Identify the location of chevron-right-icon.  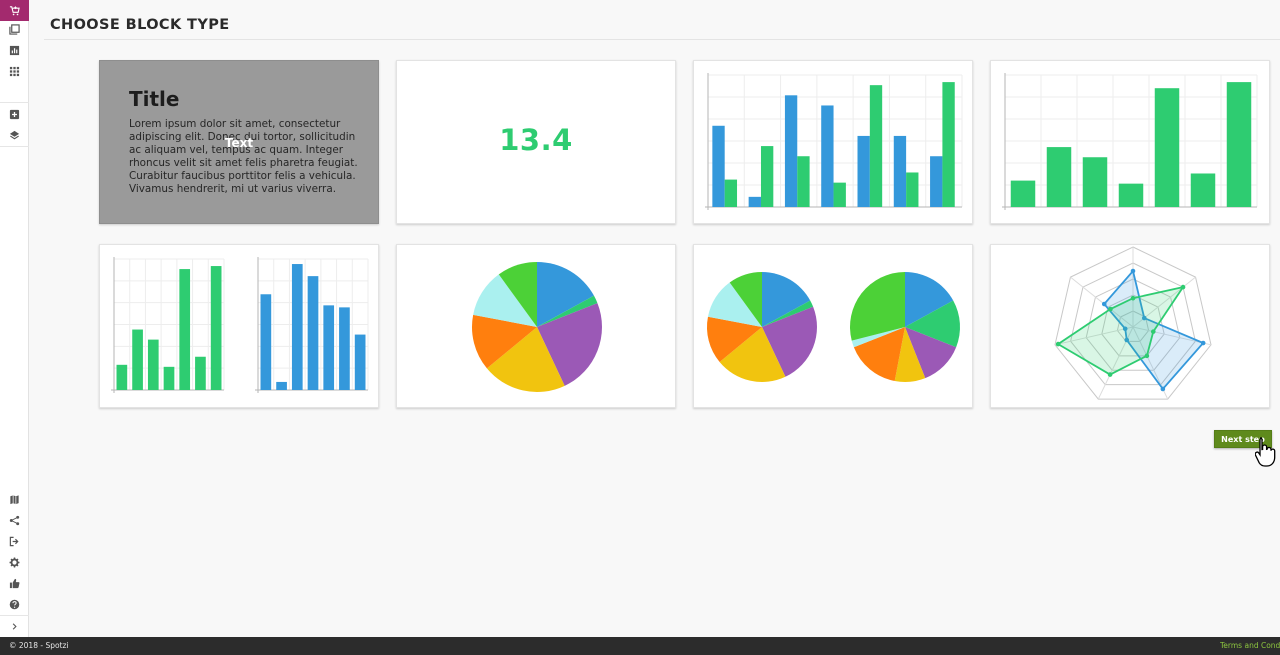
(14, 626).